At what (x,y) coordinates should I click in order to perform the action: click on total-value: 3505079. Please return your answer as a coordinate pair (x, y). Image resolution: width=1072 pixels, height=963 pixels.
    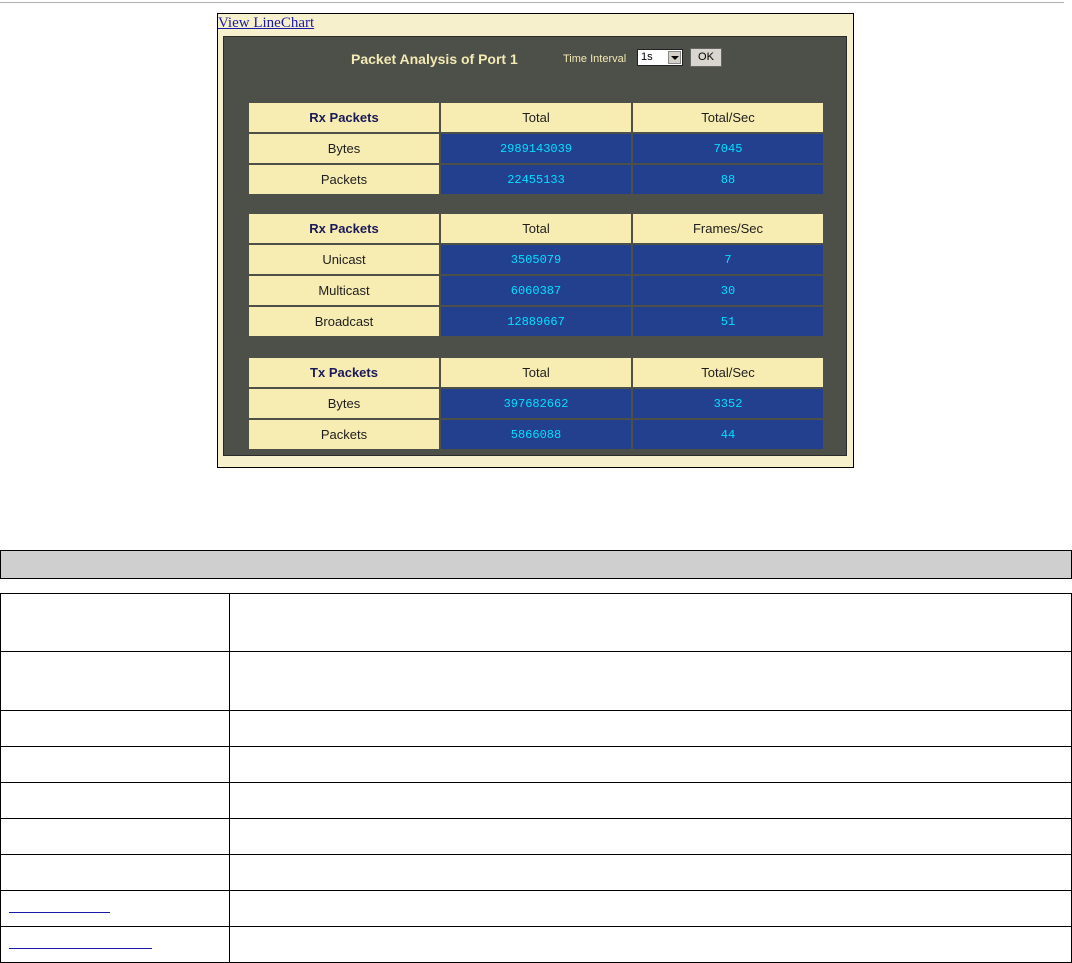
    Looking at the image, I should click on (536, 259).